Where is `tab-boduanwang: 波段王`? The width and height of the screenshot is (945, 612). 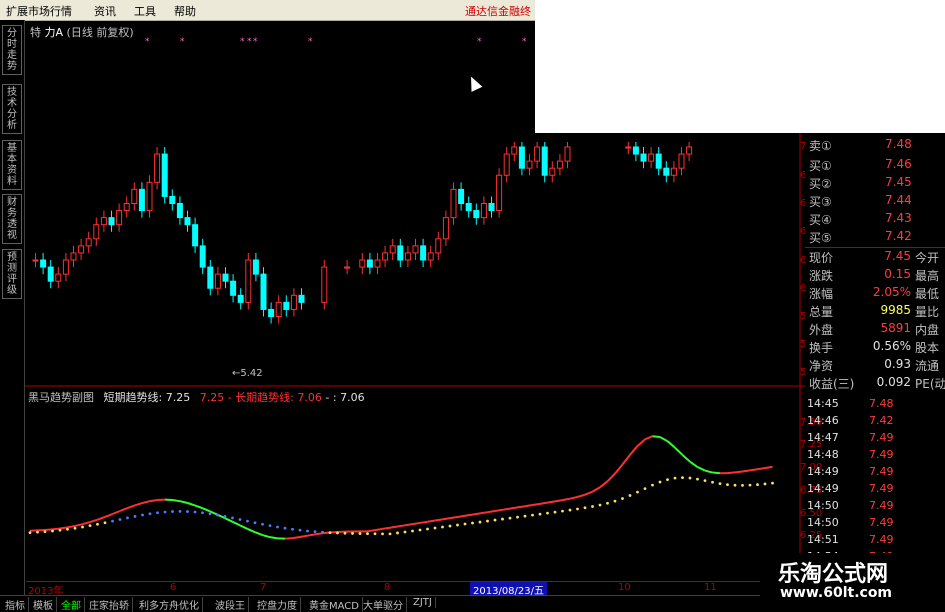 tab-boduanwang: 波段王 is located at coordinates (230, 604).